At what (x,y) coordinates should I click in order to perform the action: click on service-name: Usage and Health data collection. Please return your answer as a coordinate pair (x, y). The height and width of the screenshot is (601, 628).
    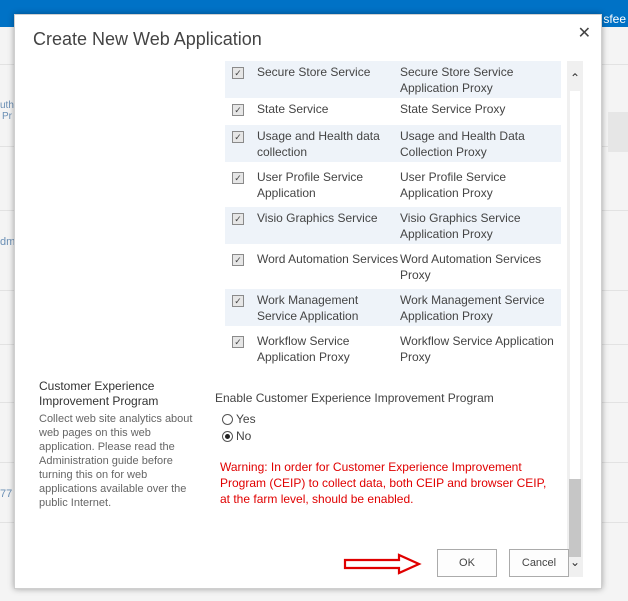
    Looking at the image, I should click on (318, 144).